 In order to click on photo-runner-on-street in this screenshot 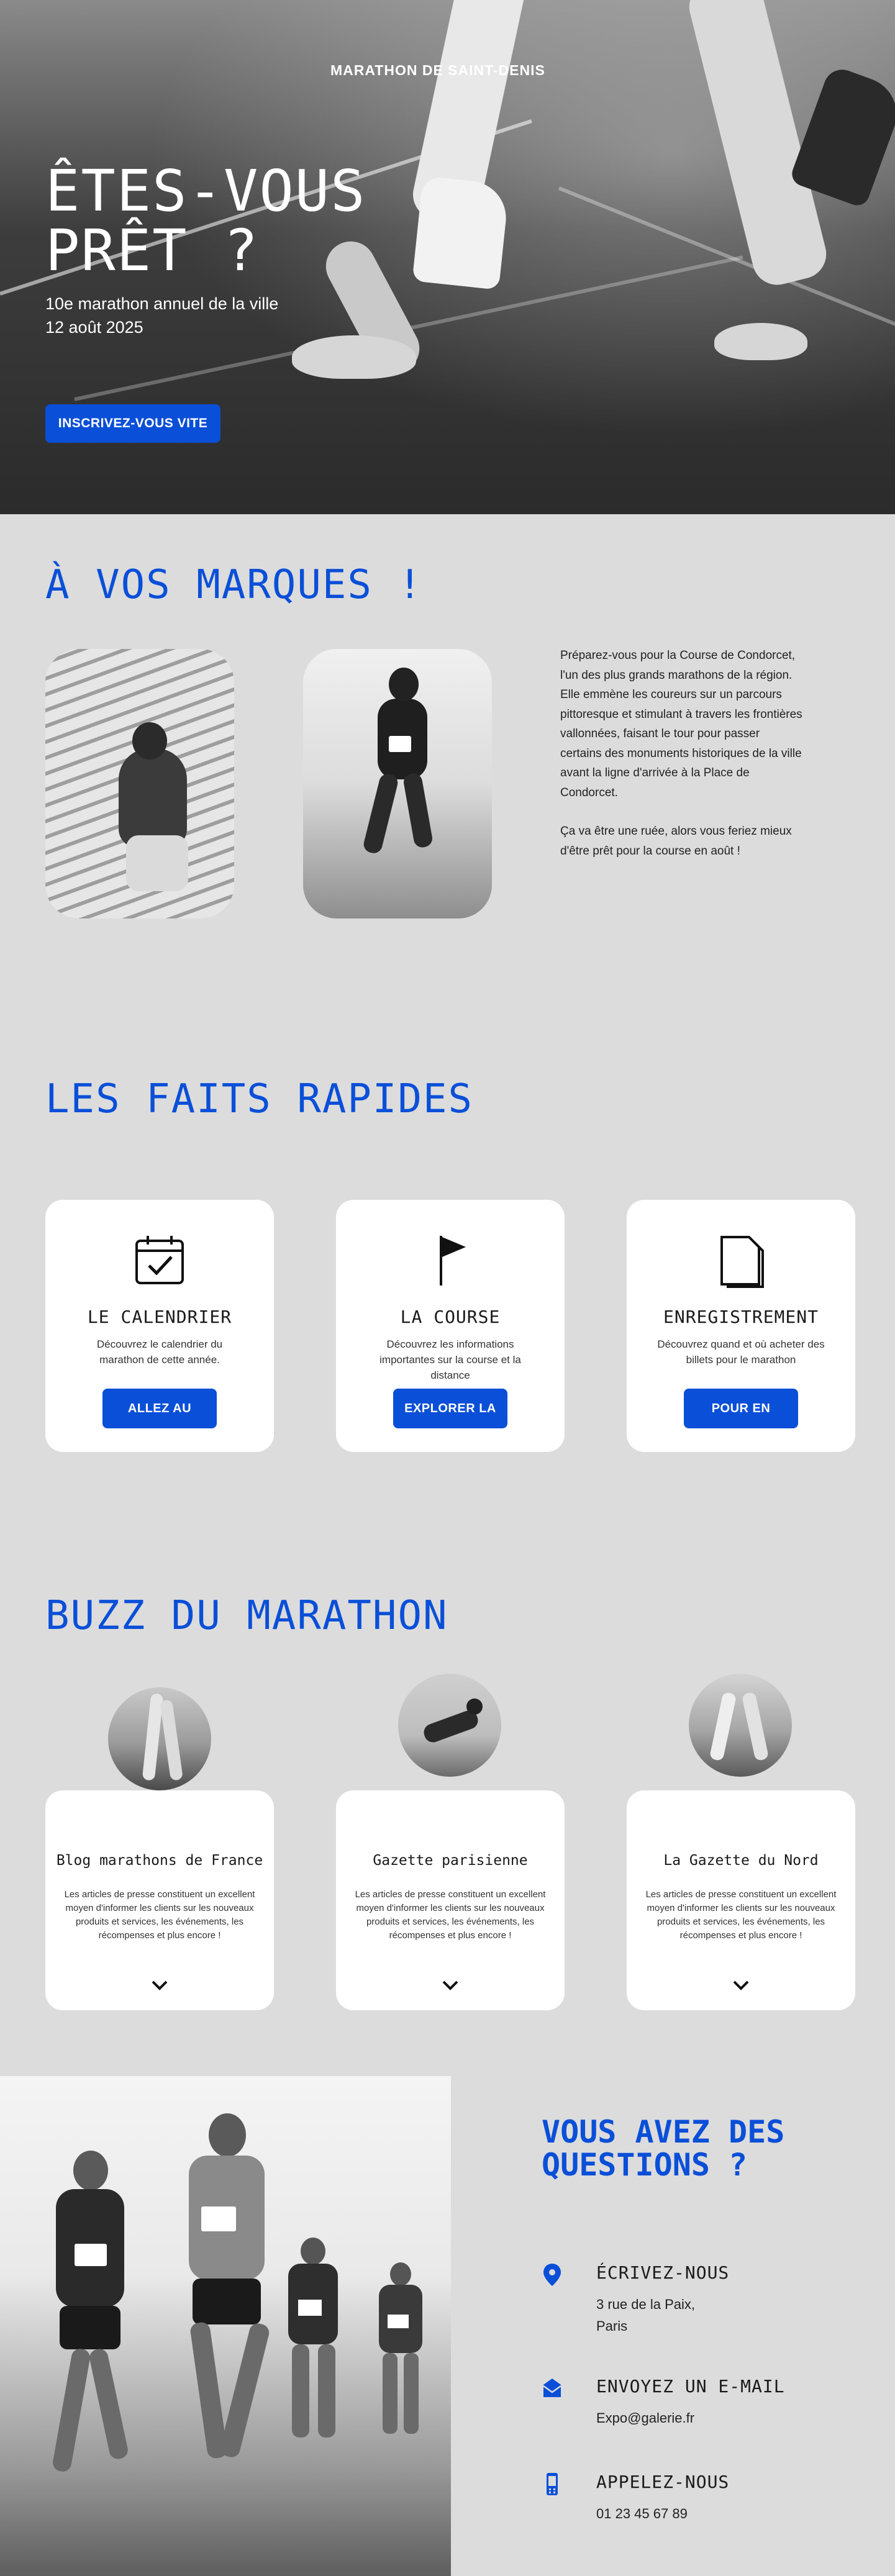, I will do `click(397, 783)`.